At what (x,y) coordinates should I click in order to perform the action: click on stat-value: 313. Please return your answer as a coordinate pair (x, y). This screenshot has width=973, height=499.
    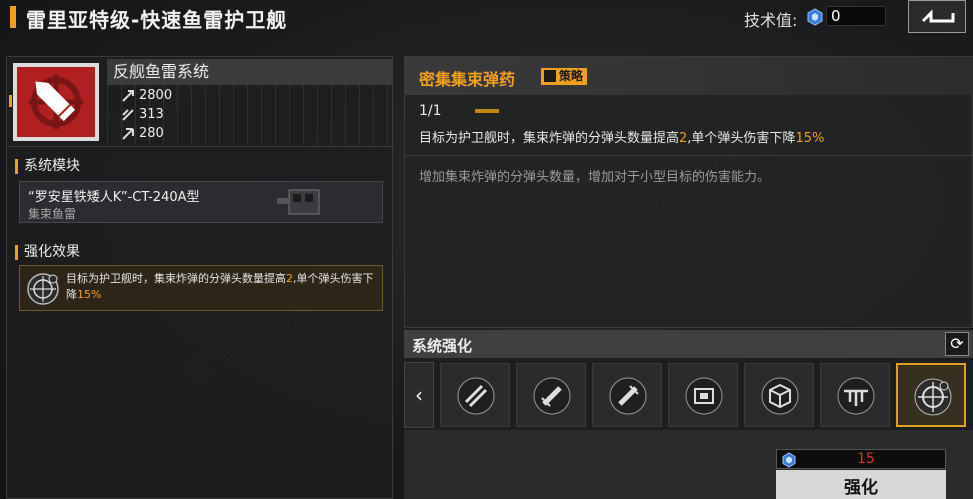
    Looking at the image, I should click on (151, 114).